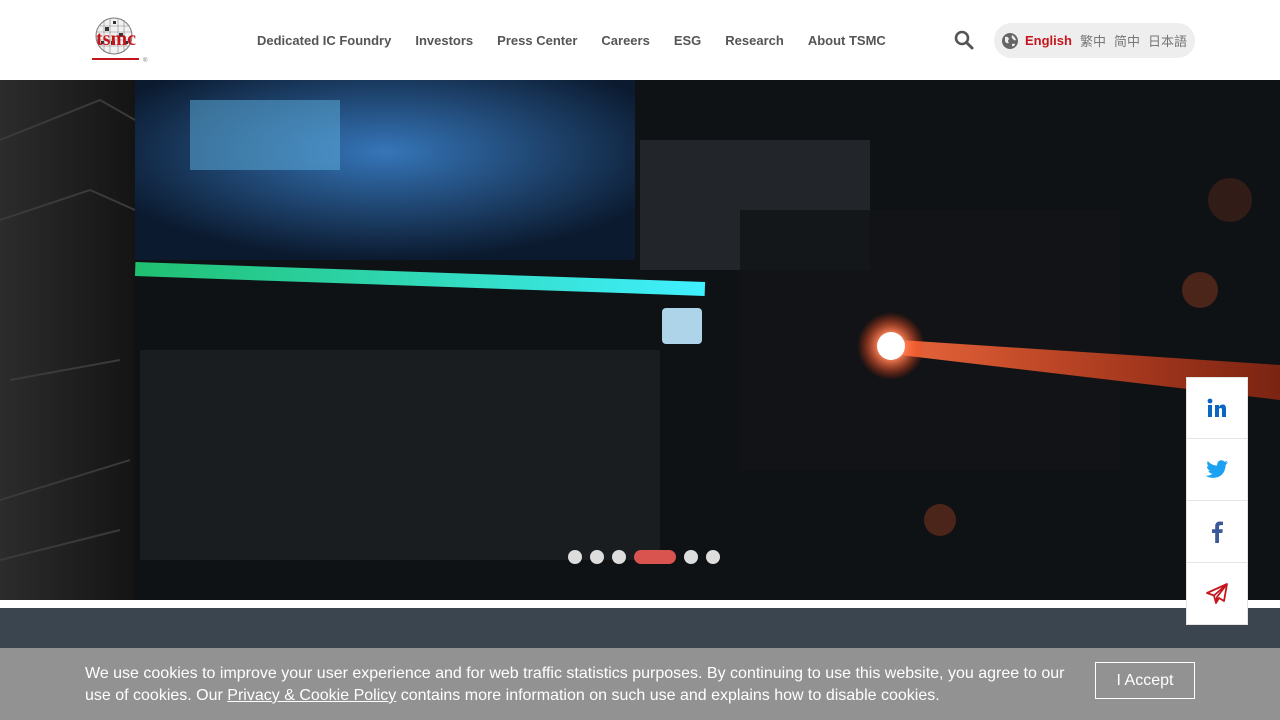 This screenshot has width=1280, height=720. Describe the element at coordinates (964, 40) in the screenshot. I see `search-icon` at that location.